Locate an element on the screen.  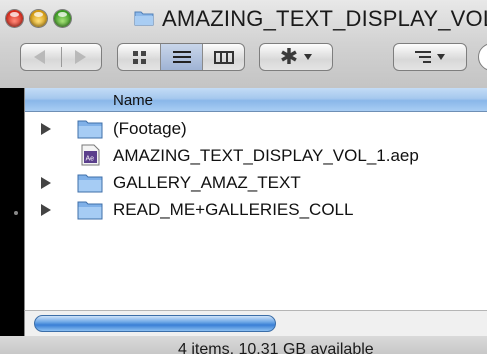
column-header-name: Name is located at coordinates (256, 100).